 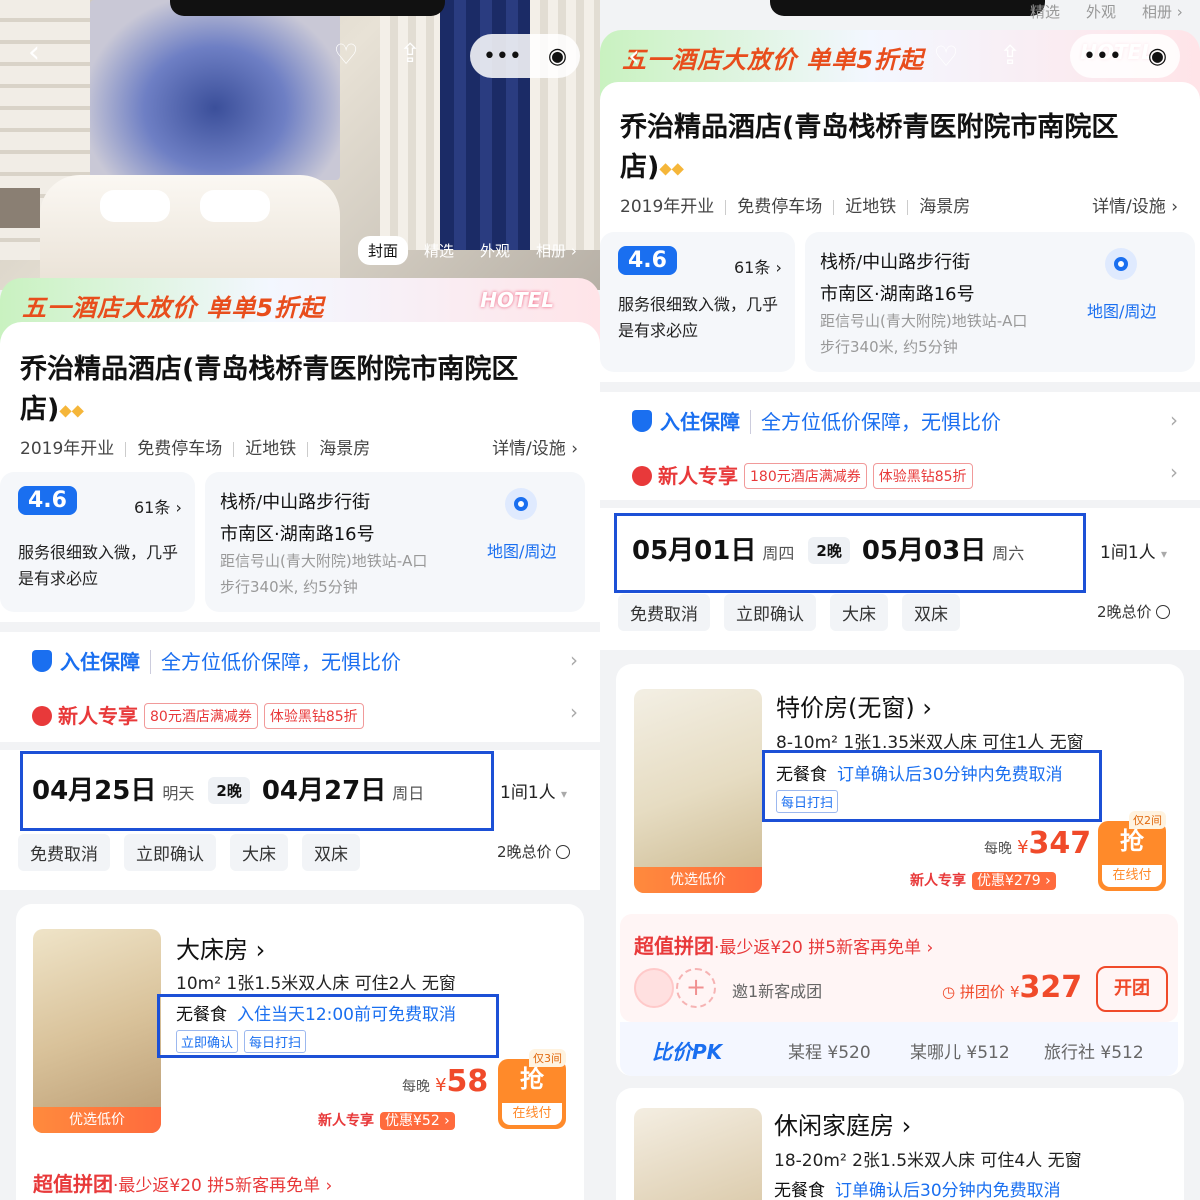 I want to click on location-pin-icon, so click(x=1121, y=264).